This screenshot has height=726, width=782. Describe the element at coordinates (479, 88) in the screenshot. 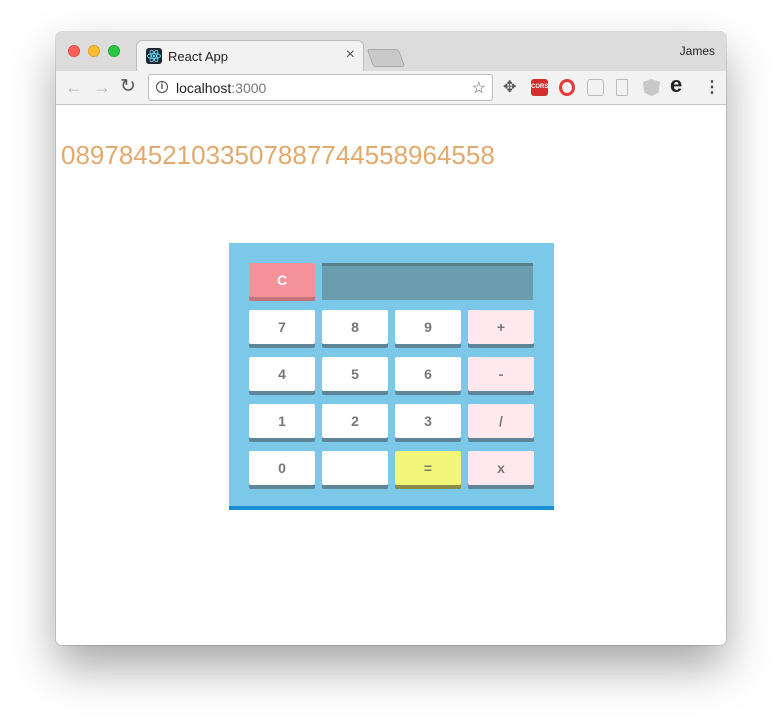

I see `star-icon: ☆` at that location.